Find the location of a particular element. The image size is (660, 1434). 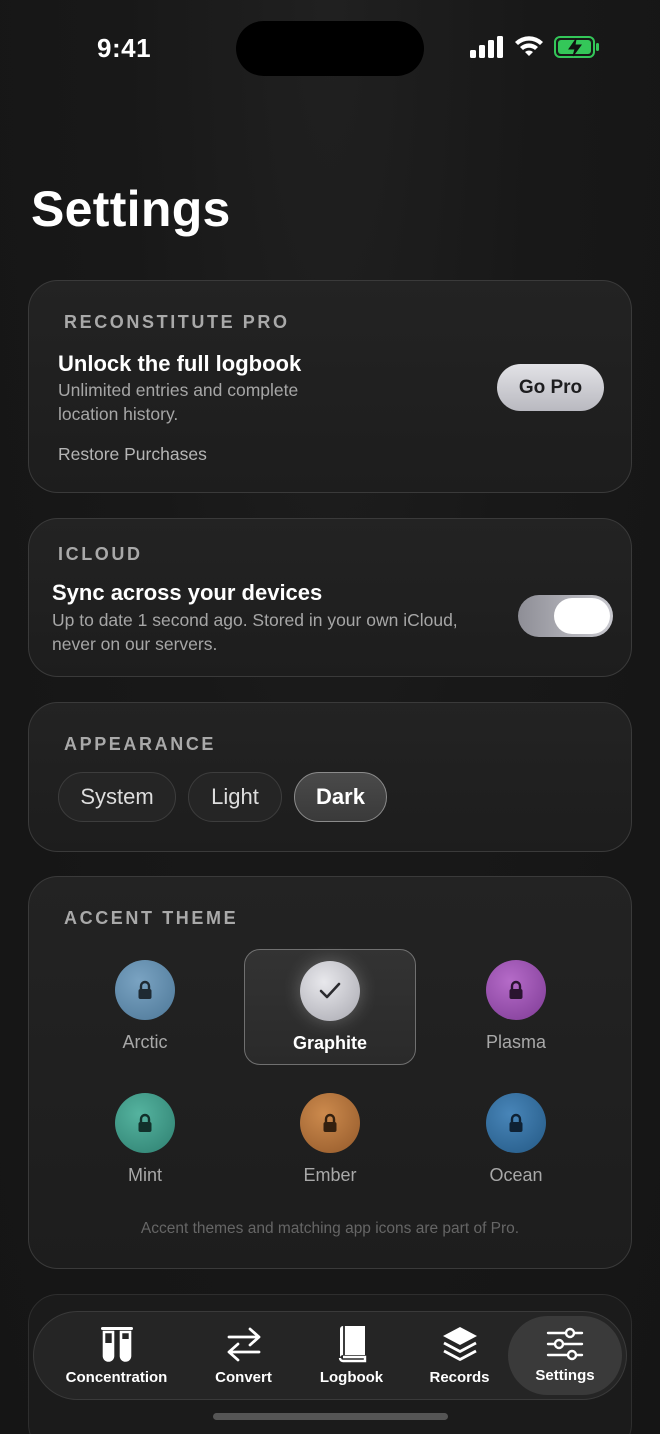

restore-purchases-link: Restore Purchases is located at coordinates (132, 454).